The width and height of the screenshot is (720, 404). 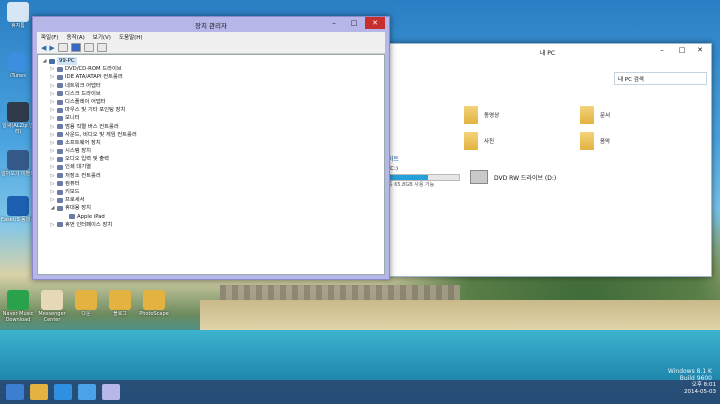 What do you see at coordinates (76, 37) in the screenshot?
I see `menu-action: 동작(A)` at bounding box center [76, 37].